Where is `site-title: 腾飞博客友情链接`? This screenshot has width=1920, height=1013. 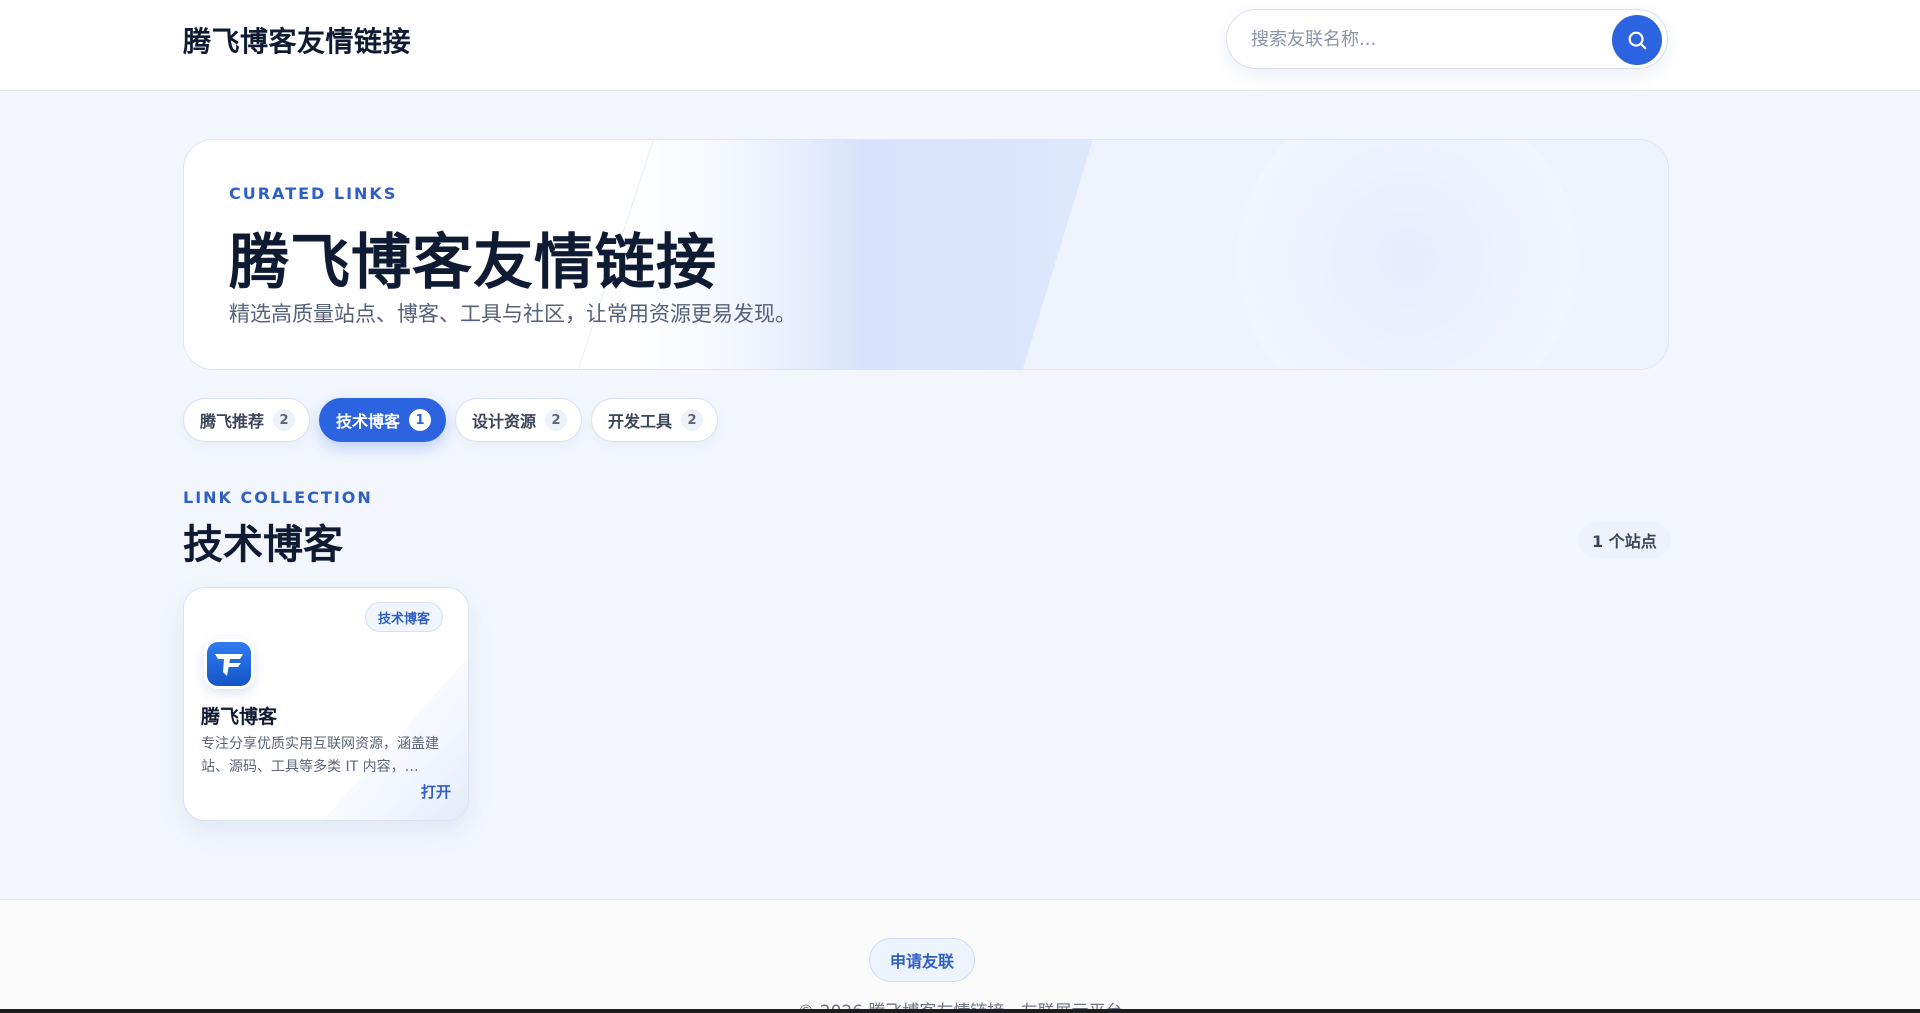 site-title: 腾飞博客友情链接 is located at coordinates (297, 40).